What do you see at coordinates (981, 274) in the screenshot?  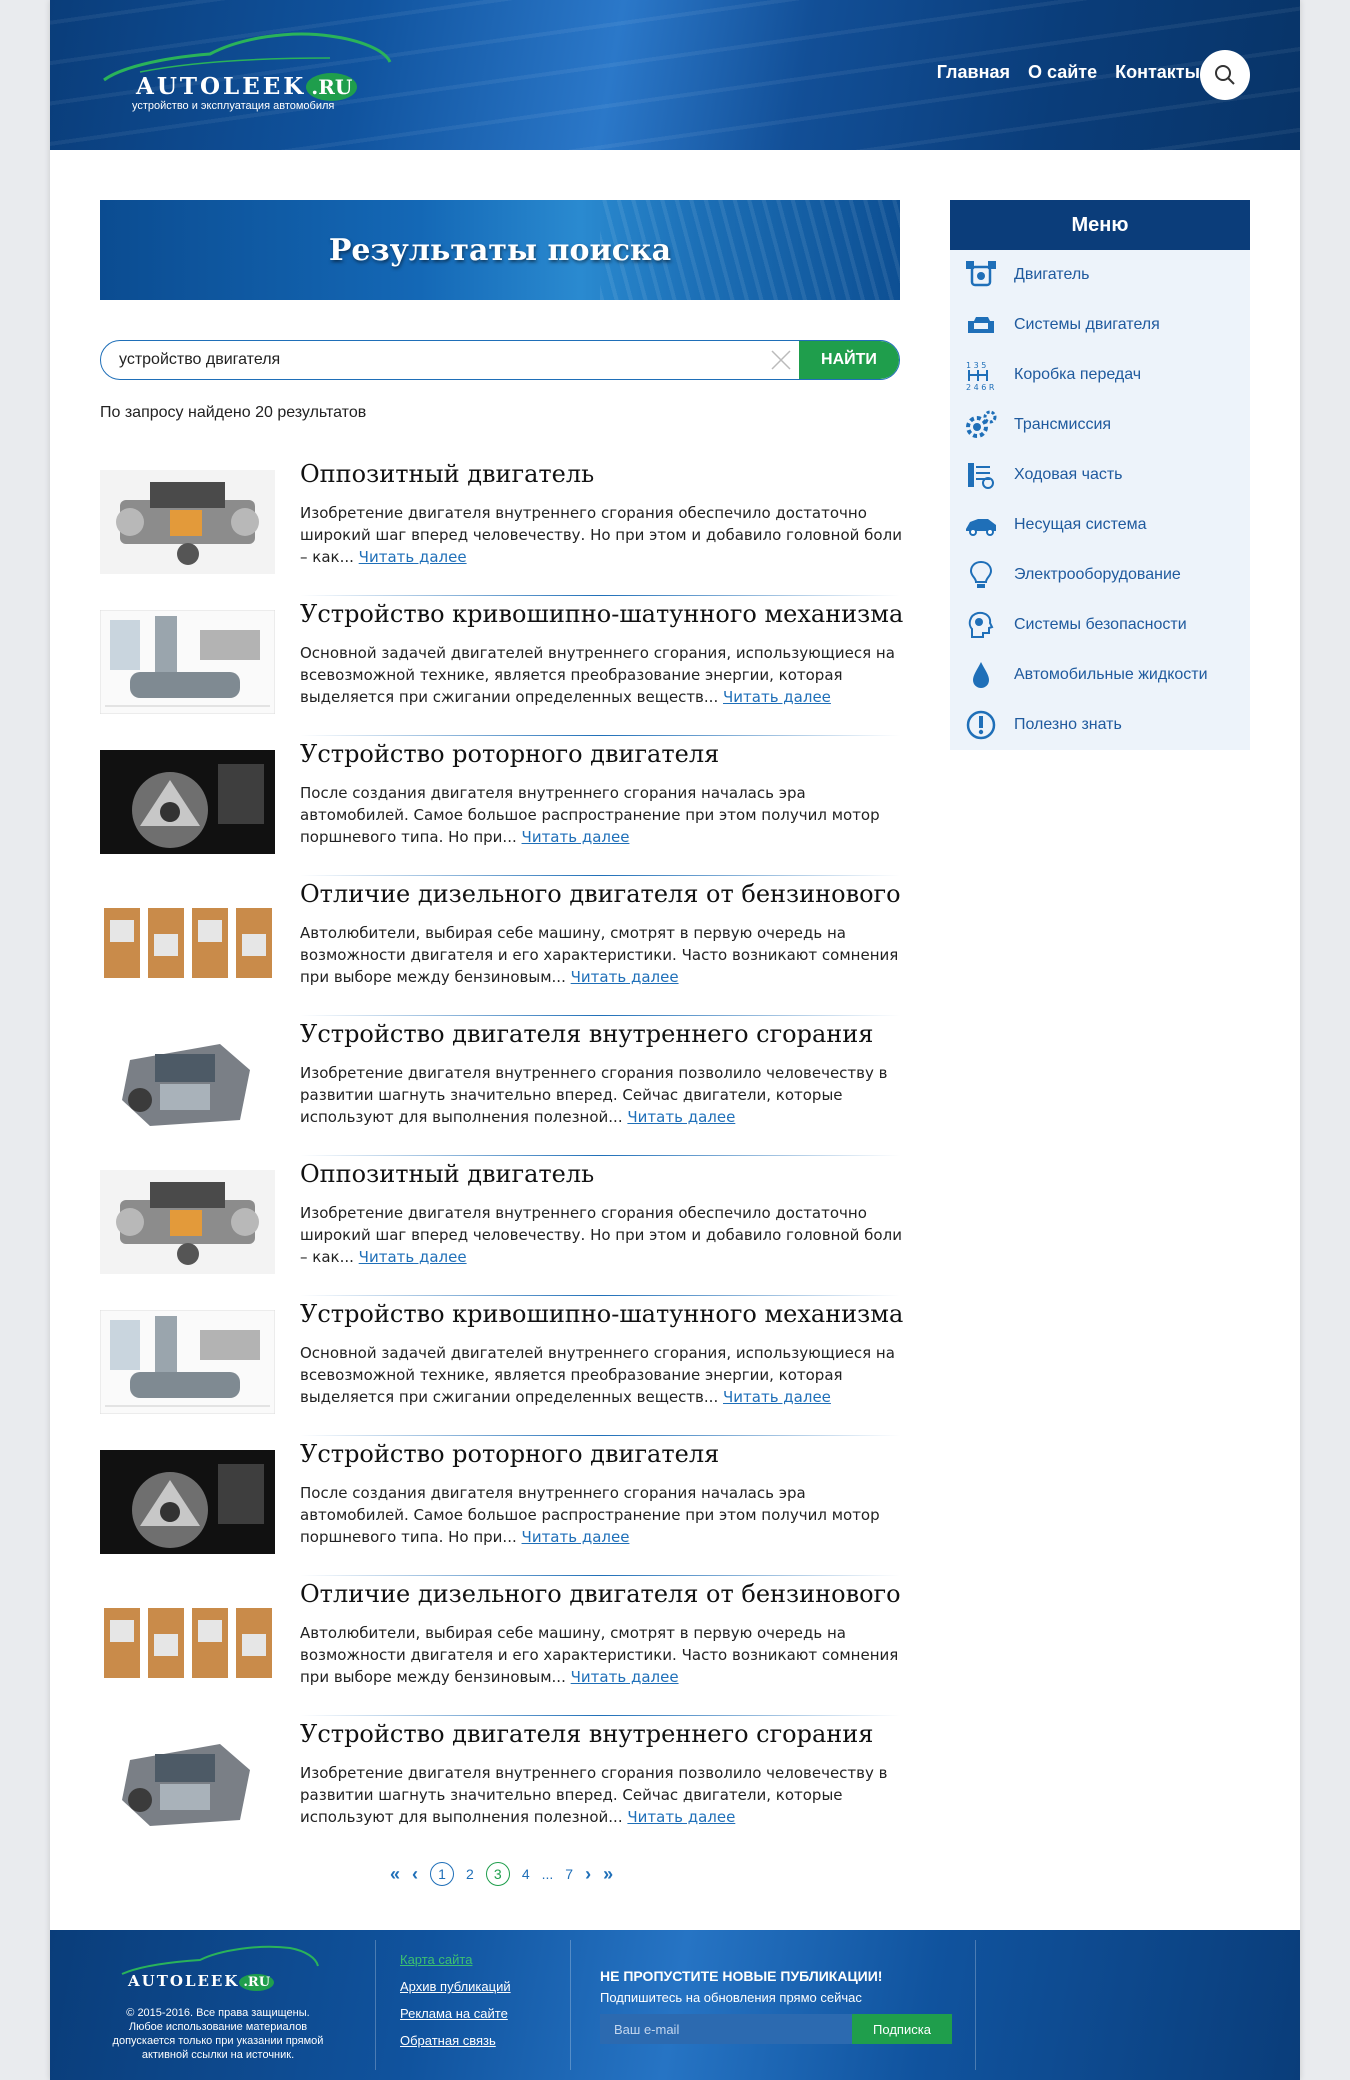 I see `engine-icon` at bounding box center [981, 274].